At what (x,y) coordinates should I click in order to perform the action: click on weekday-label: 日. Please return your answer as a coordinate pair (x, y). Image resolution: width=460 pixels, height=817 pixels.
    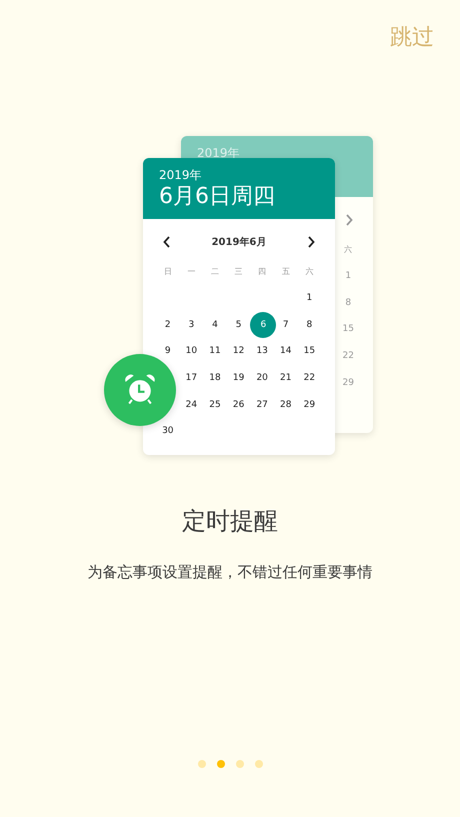
    Looking at the image, I should click on (167, 272).